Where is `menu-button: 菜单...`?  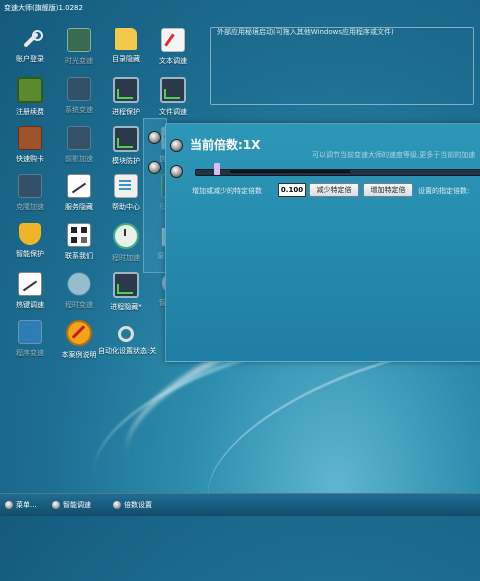
menu-button: 菜单... is located at coordinates (21, 505).